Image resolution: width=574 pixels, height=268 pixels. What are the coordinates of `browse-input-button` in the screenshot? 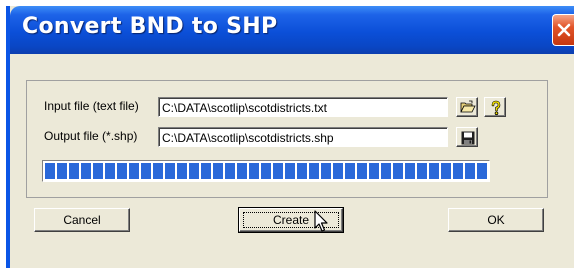 It's located at (467, 107).